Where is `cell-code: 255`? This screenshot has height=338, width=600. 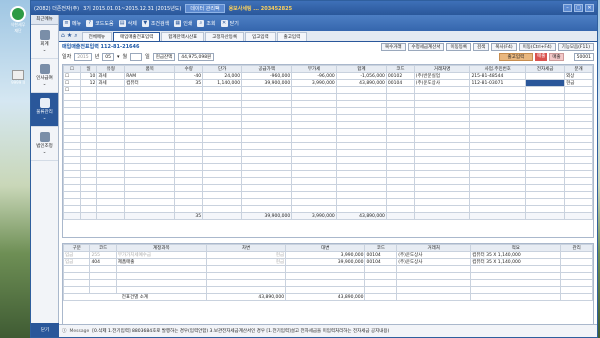 cell-code: 255 is located at coordinates (103, 255).